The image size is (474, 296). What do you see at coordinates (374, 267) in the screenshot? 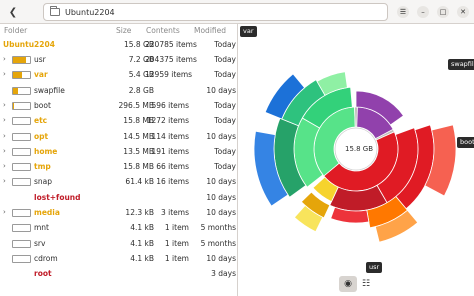
I see `tooltip-usr: usr` at bounding box center [374, 267].